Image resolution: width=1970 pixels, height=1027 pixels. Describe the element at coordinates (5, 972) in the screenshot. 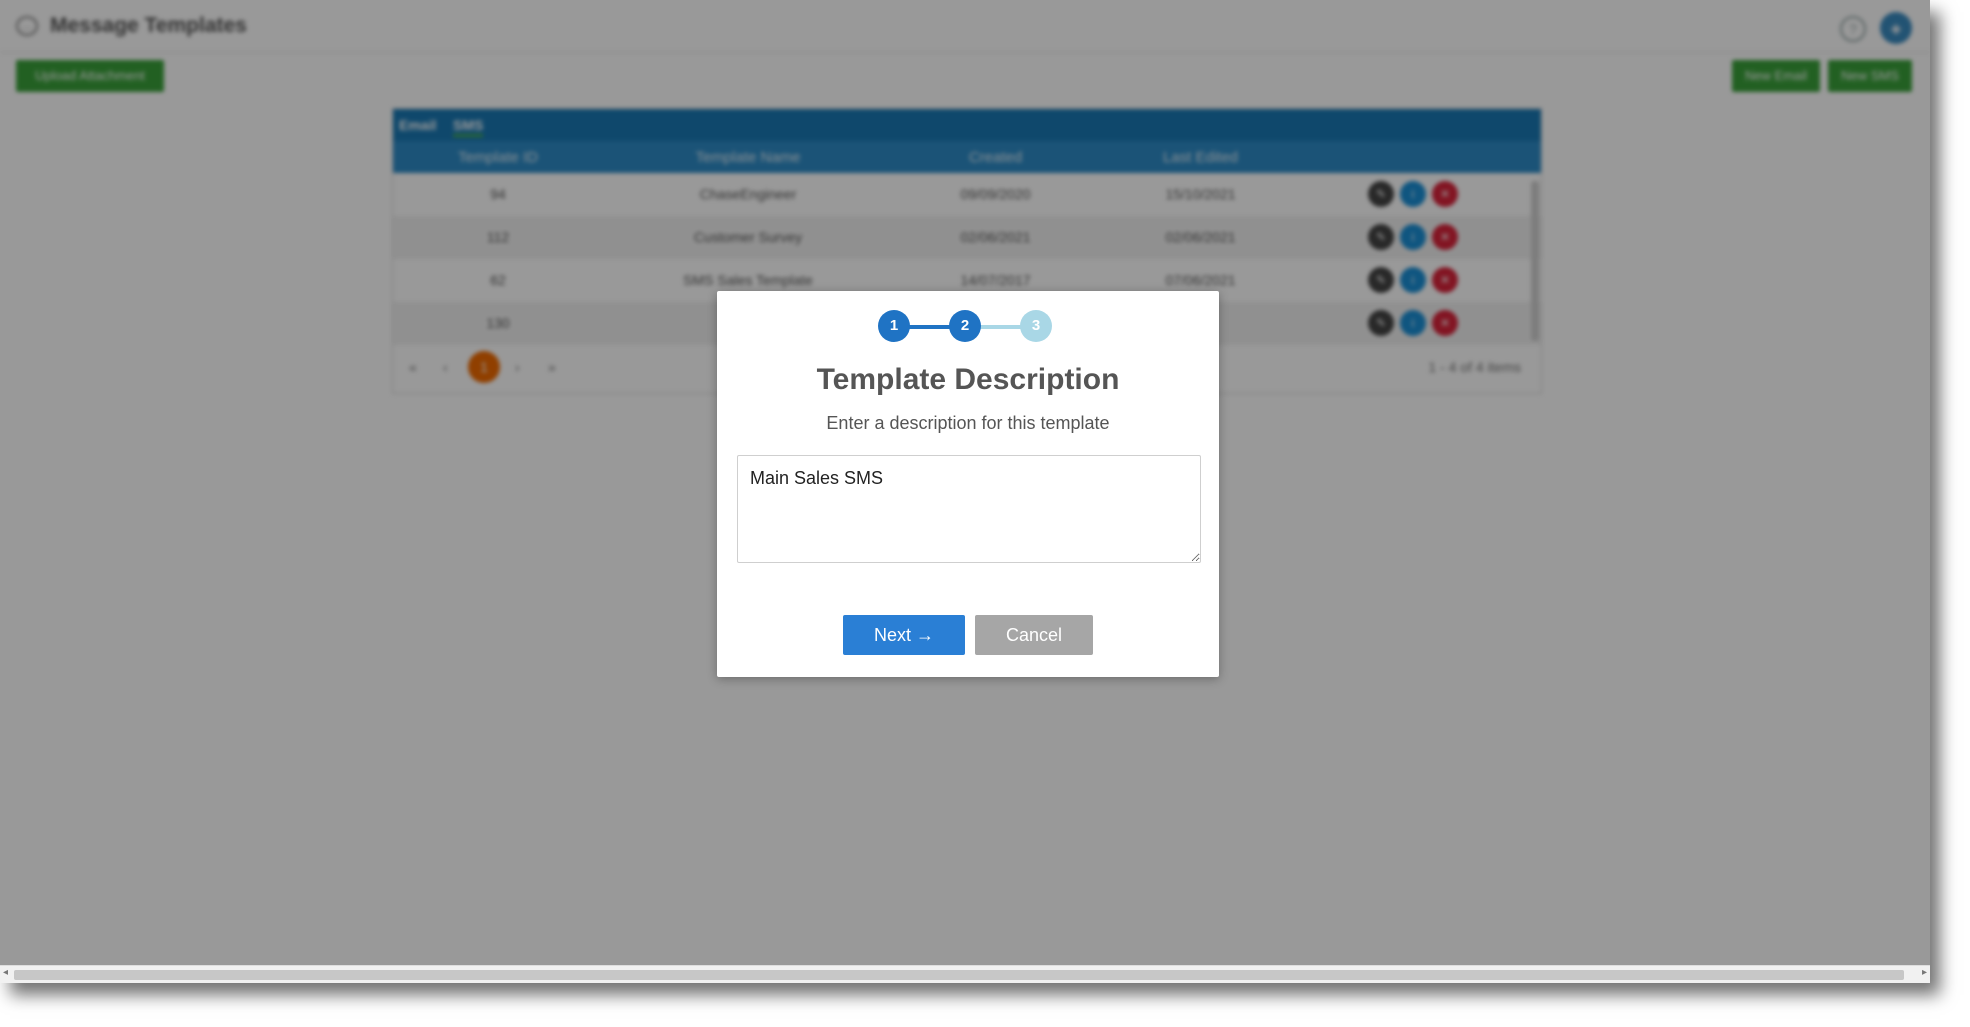

I see `scroll-left-icon: ◂` at that location.